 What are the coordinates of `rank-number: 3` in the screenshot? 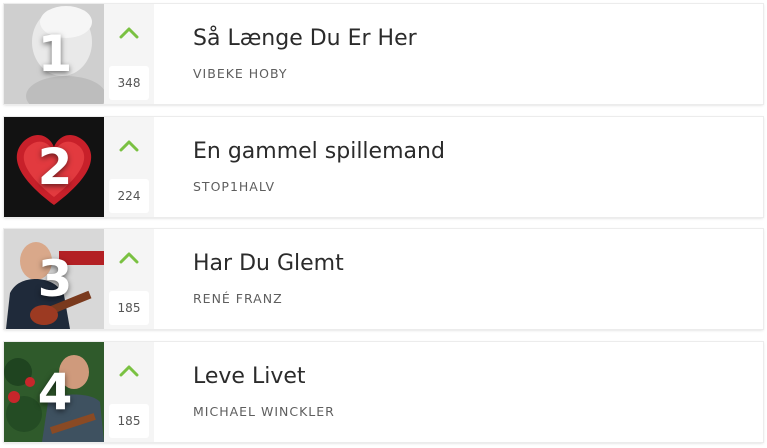 It's located at (55, 279).